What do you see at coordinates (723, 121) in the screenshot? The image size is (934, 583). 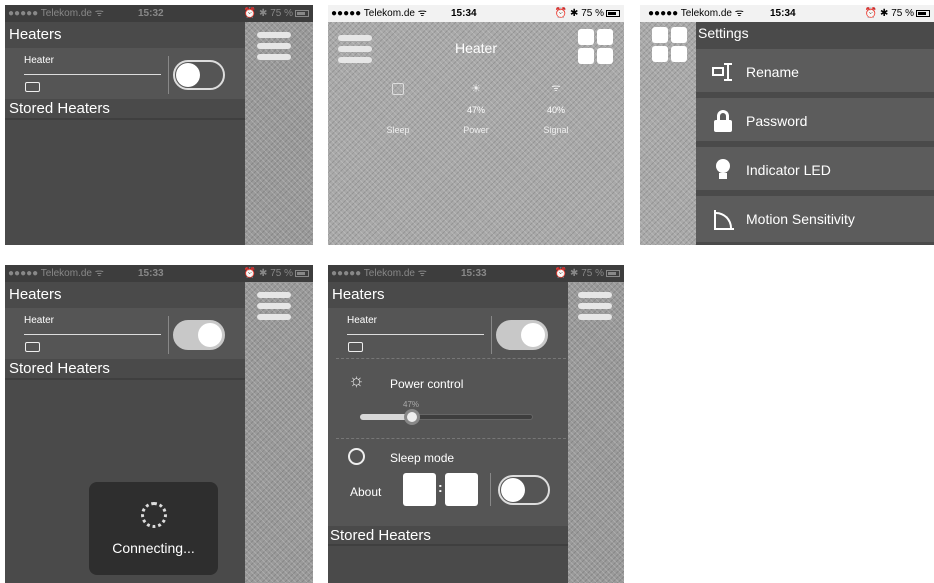 I see `lock-icon` at bounding box center [723, 121].